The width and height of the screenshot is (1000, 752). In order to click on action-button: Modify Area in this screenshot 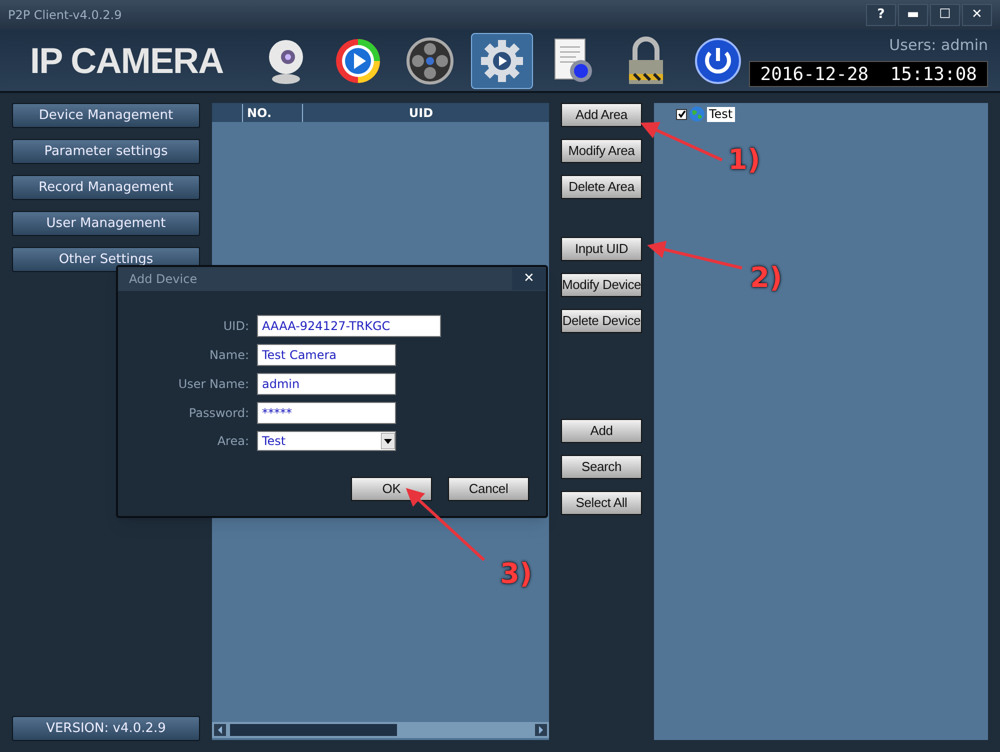, I will do `click(601, 151)`.